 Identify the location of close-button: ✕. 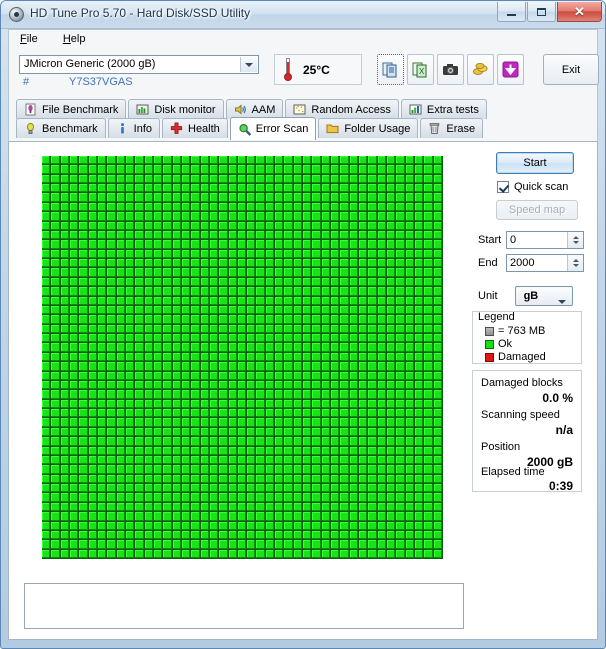
(579, 12).